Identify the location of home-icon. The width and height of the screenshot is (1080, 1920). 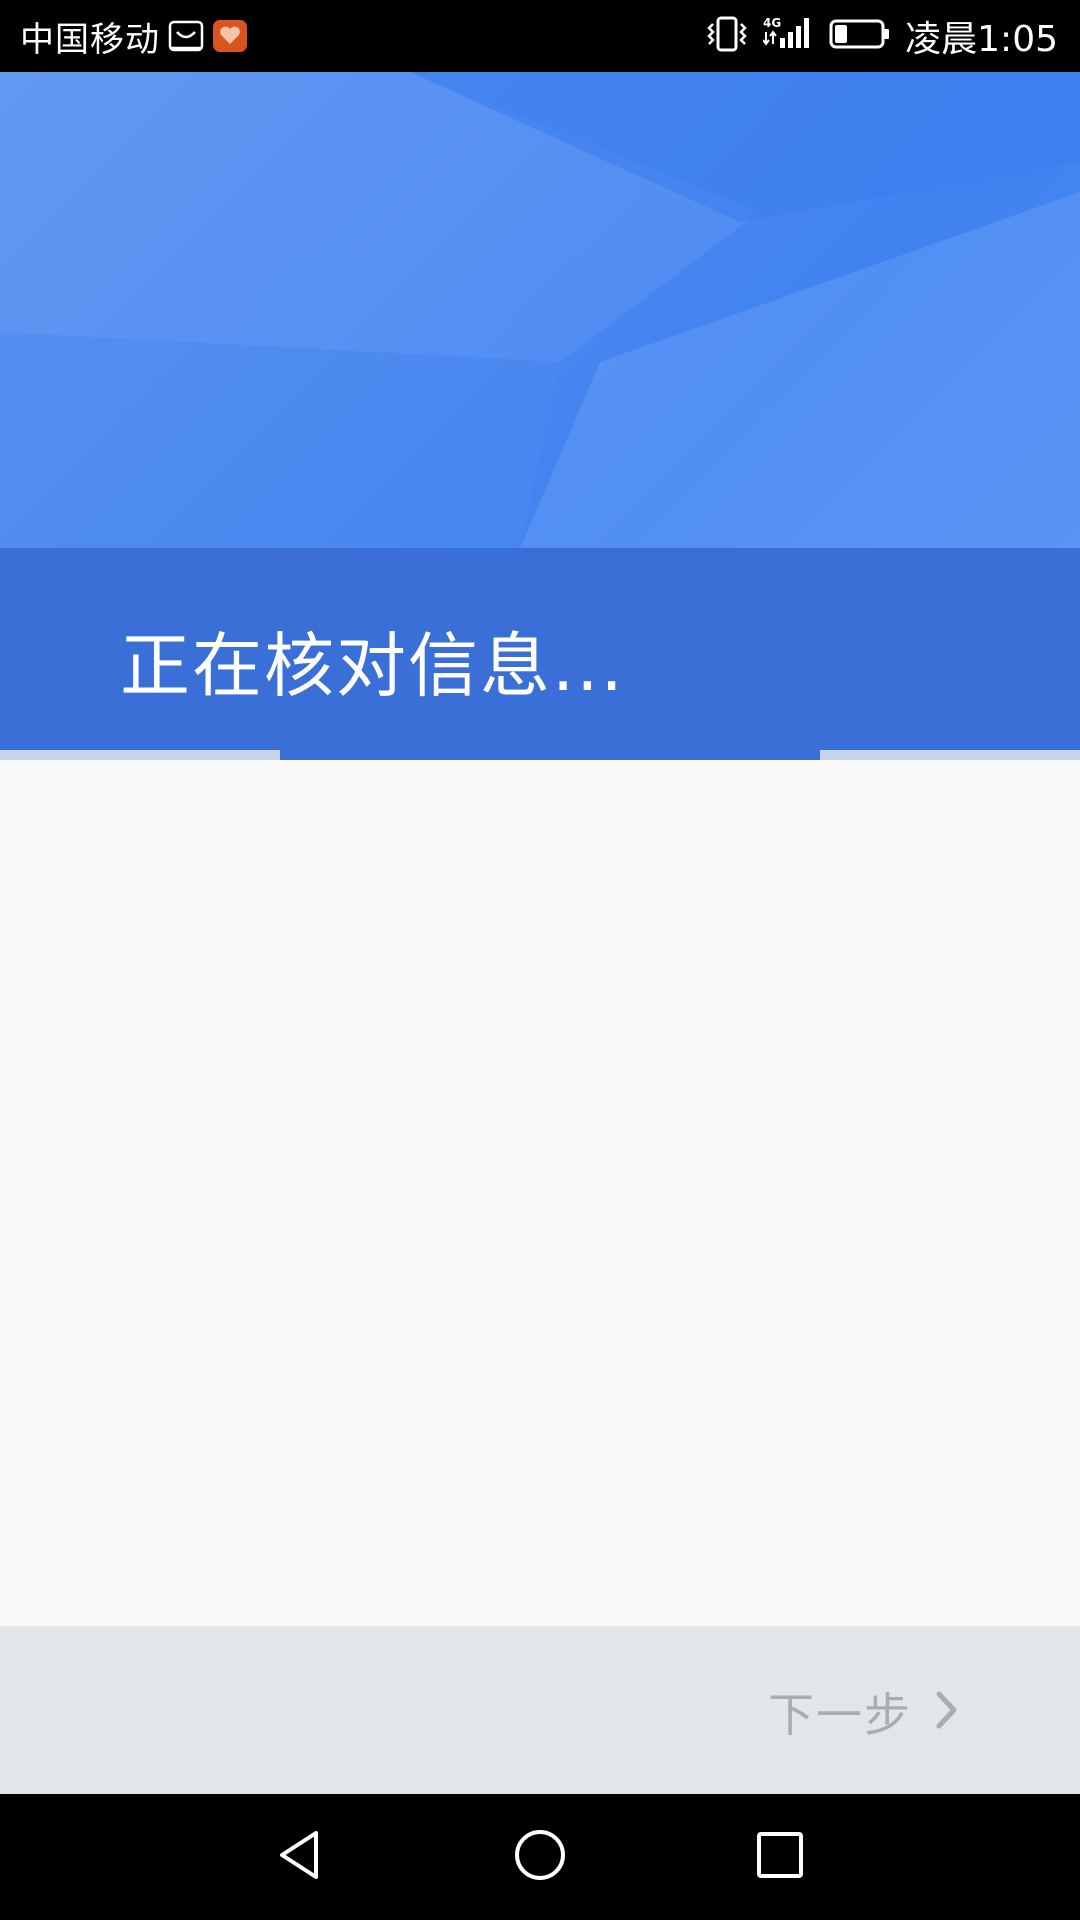
(540, 1857).